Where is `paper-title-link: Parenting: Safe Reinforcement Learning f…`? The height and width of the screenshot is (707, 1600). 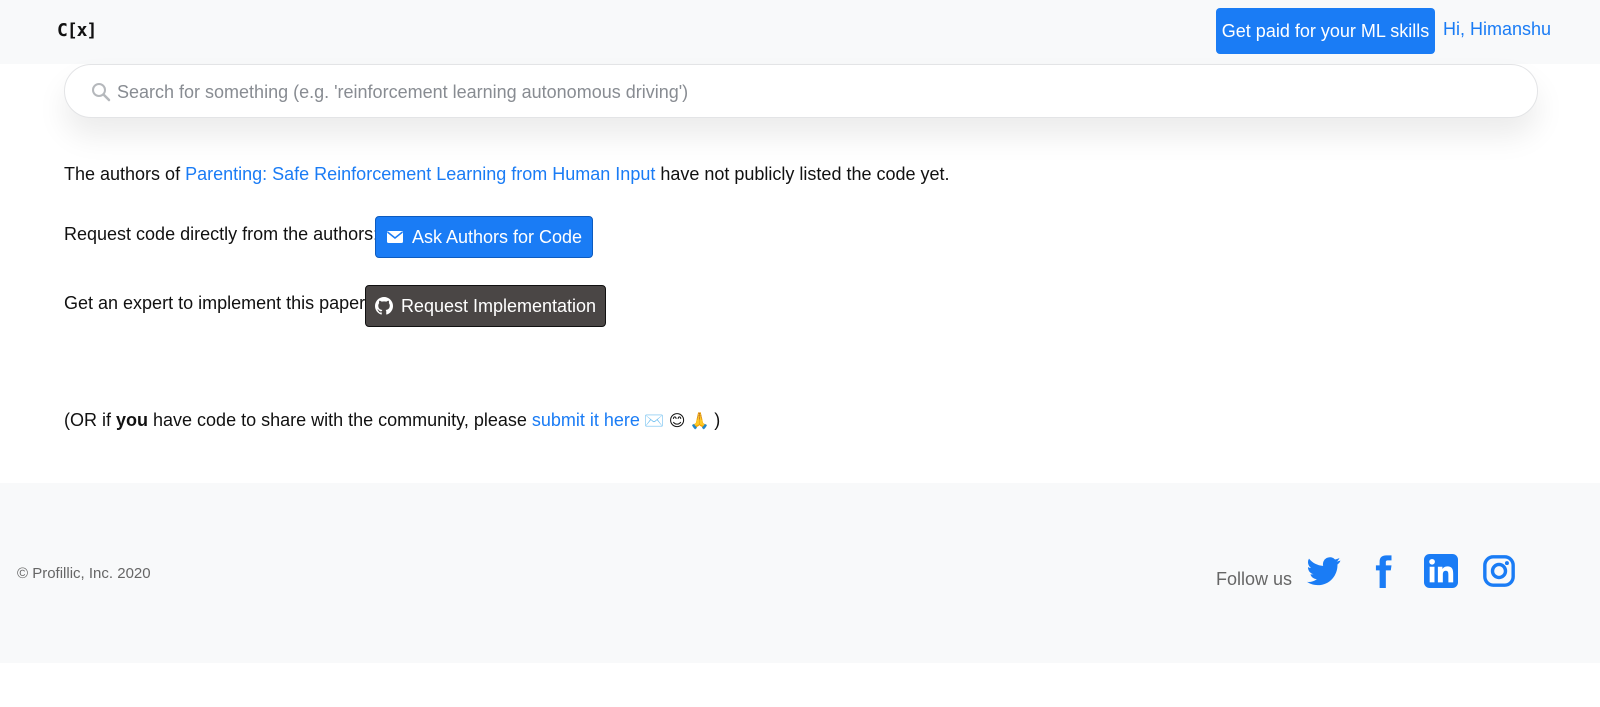
paper-title-link: Parenting: Safe Reinforcement Learning f… is located at coordinates (420, 174).